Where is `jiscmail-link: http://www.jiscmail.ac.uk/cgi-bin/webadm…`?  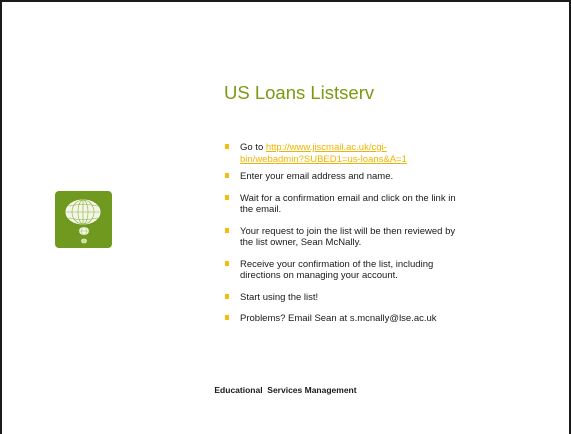 jiscmail-link: http://www.jiscmail.ac.uk/cgi-bin/webadm… is located at coordinates (323, 153).